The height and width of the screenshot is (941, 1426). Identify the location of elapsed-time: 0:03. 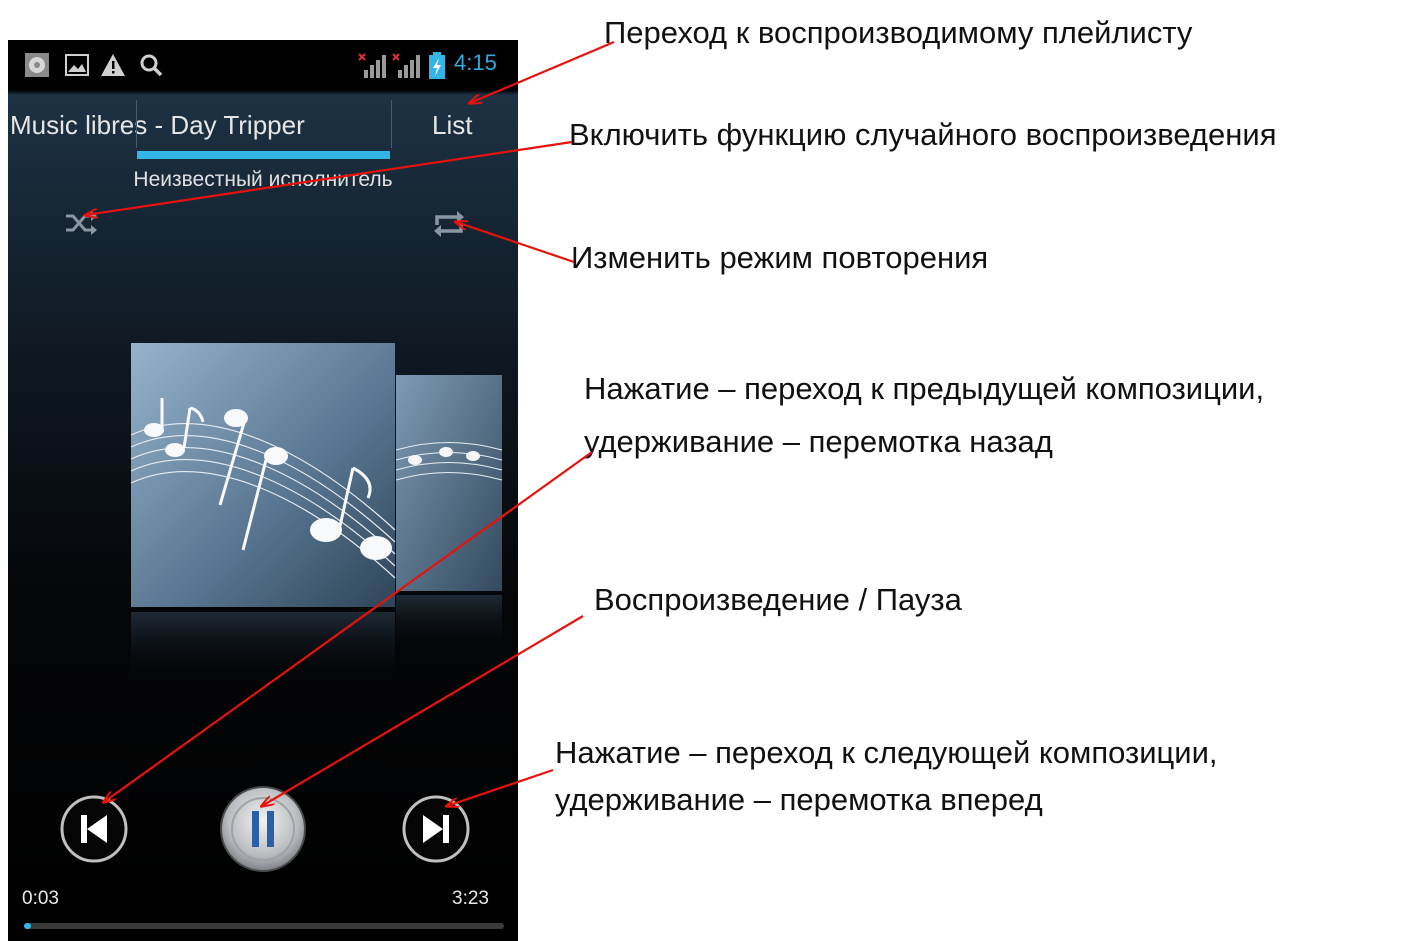
(40, 898).